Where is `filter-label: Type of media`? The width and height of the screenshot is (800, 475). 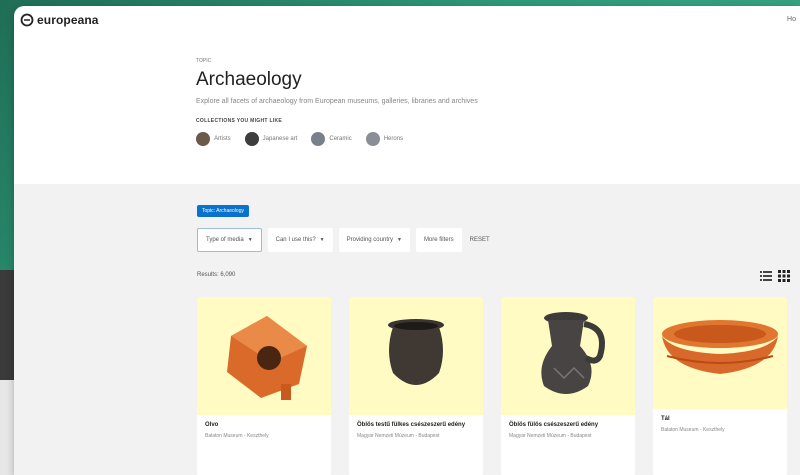
filter-label: Type of media is located at coordinates (225, 240).